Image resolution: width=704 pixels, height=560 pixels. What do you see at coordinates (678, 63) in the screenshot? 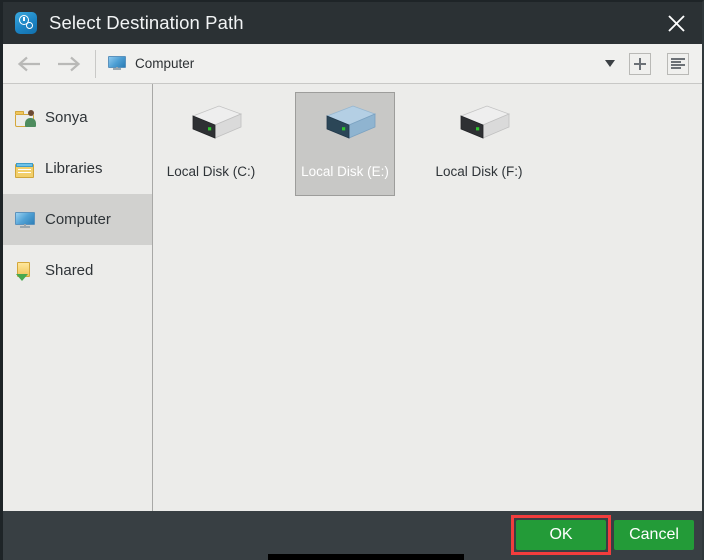
I see `list-view-icon` at bounding box center [678, 63].